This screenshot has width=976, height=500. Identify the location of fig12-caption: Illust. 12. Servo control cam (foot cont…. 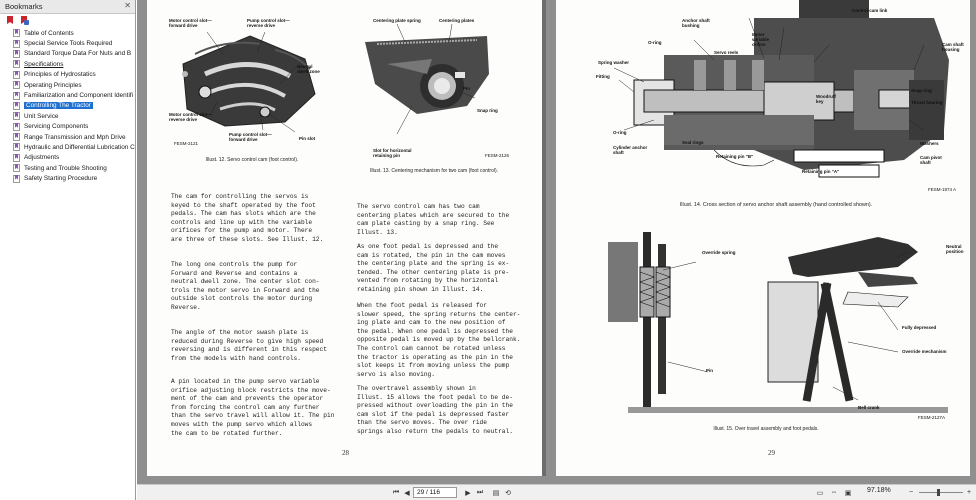
(252, 160).